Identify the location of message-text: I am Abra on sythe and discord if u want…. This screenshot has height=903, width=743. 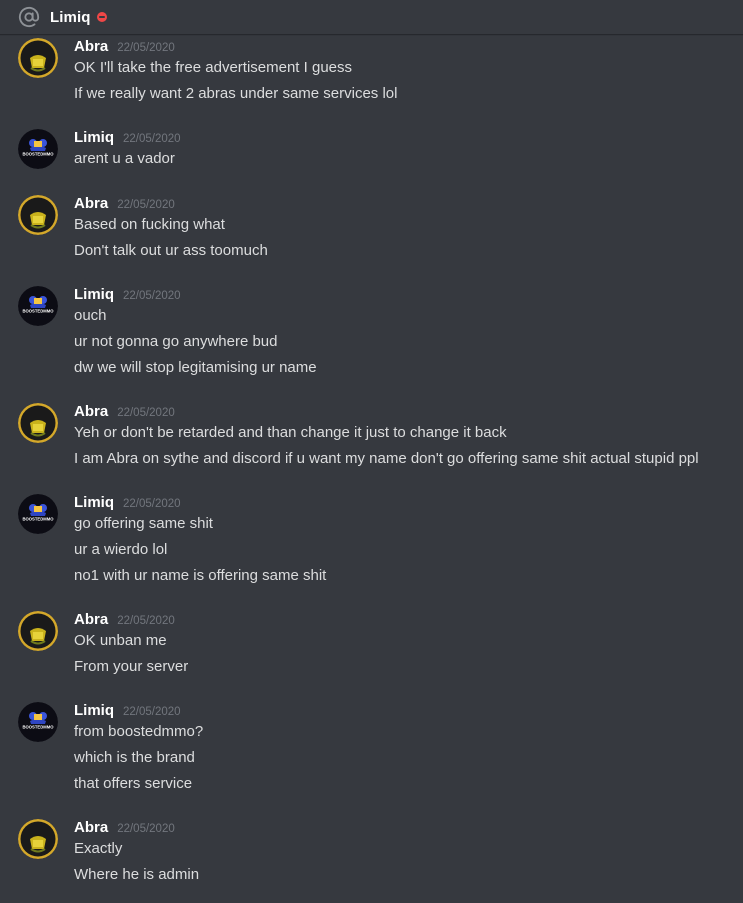
(386, 458).